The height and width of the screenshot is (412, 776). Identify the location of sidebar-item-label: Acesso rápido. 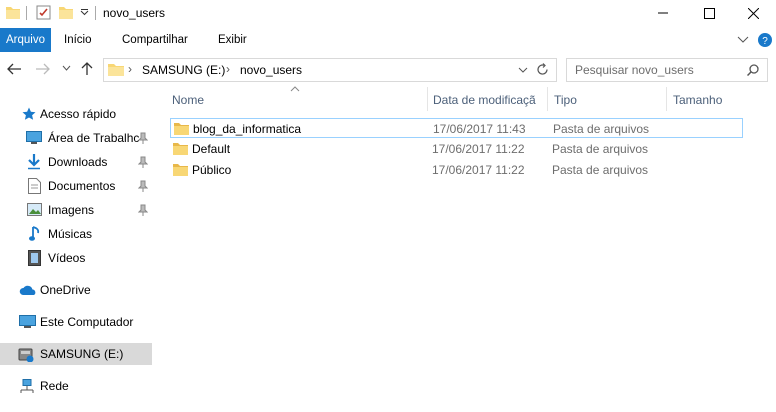
(78, 114).